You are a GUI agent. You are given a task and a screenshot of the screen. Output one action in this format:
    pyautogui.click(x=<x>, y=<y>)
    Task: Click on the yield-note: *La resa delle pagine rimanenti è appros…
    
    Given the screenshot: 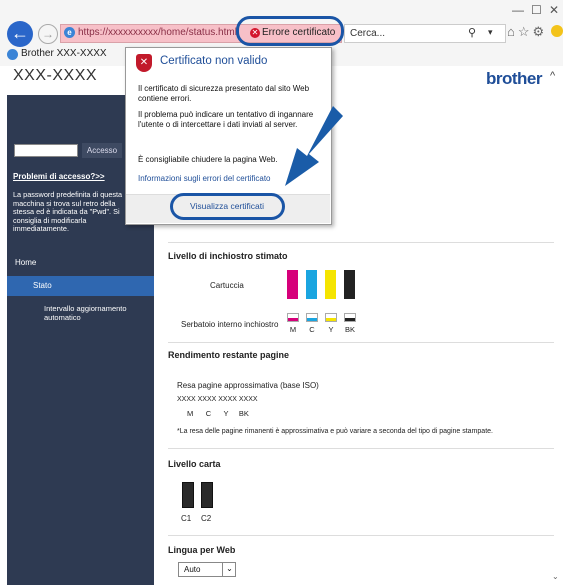 What is the action you would take?
    pyautogui.click(x=335, y=431)
    